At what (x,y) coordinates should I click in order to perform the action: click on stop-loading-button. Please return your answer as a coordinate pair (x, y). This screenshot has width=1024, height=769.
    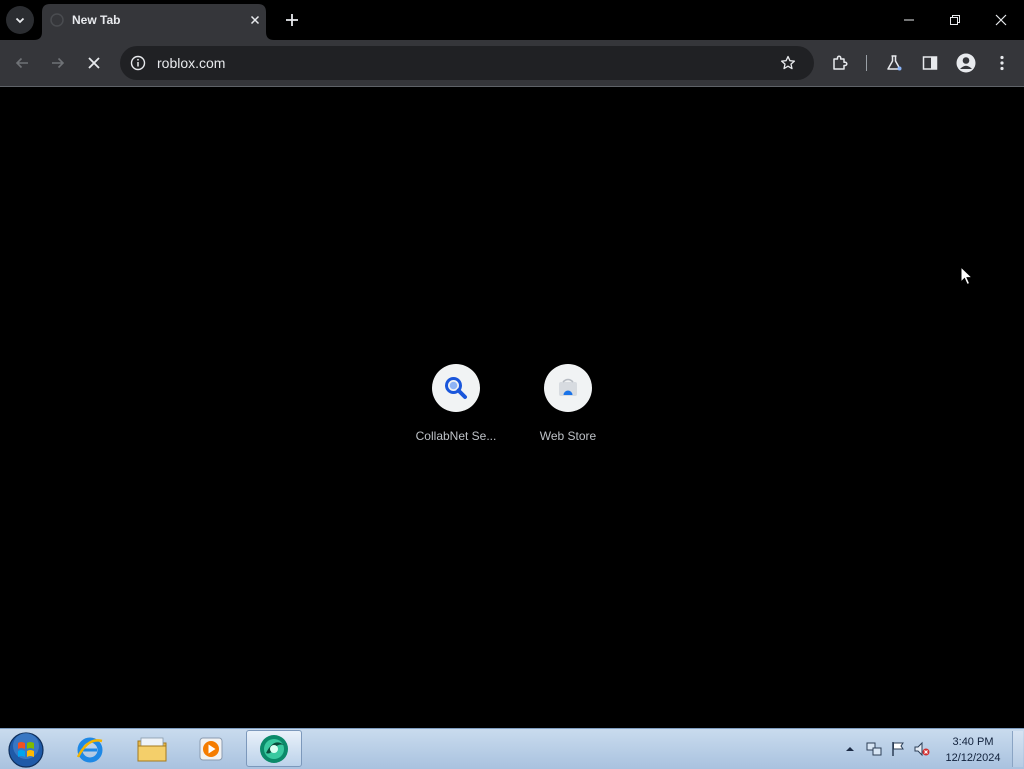
    Looking at the image, I should click on (94, 63).